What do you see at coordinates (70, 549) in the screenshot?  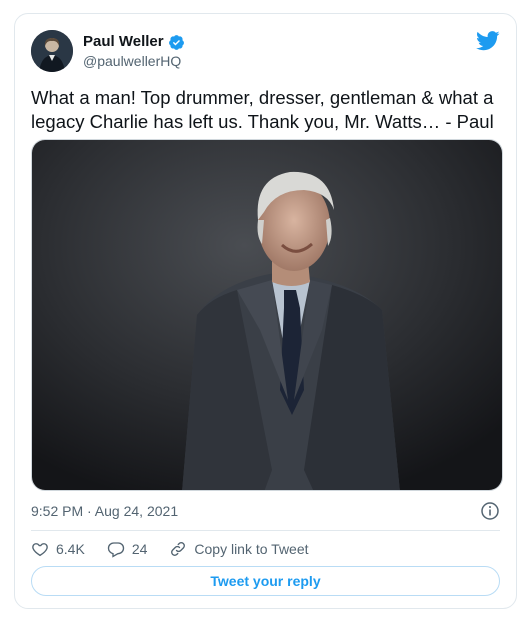 I see `like-count: 6.4K` at bounding box center [70, 549].